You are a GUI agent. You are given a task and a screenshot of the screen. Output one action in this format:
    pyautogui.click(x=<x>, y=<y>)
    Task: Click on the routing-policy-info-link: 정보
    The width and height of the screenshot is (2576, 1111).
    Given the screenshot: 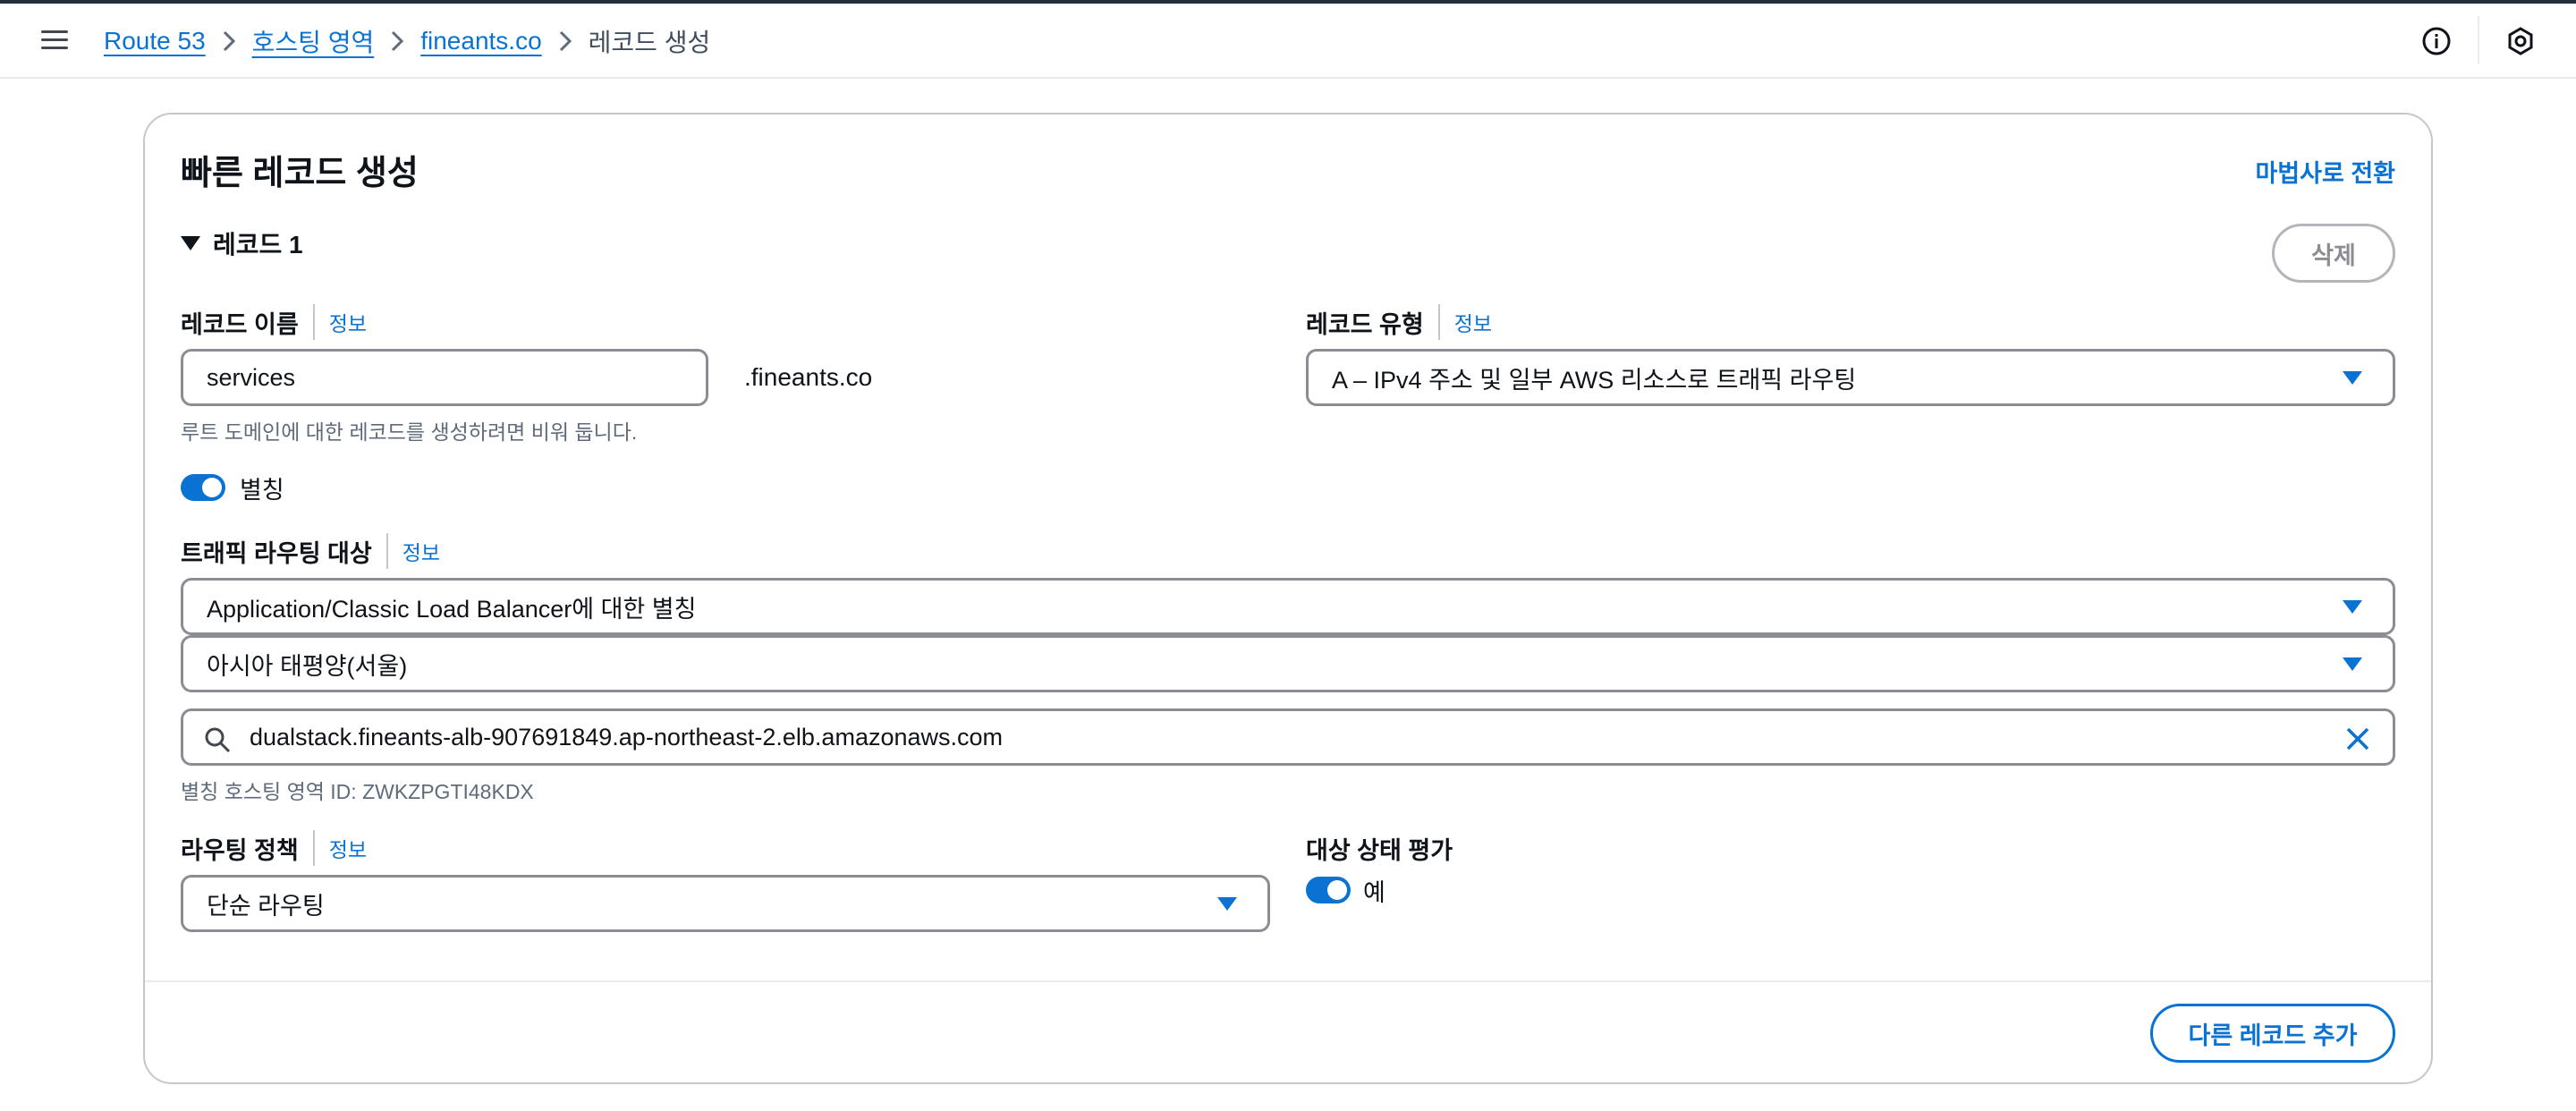 What is the action you would take?
    pyautogui.click(x=348, y=848)
    